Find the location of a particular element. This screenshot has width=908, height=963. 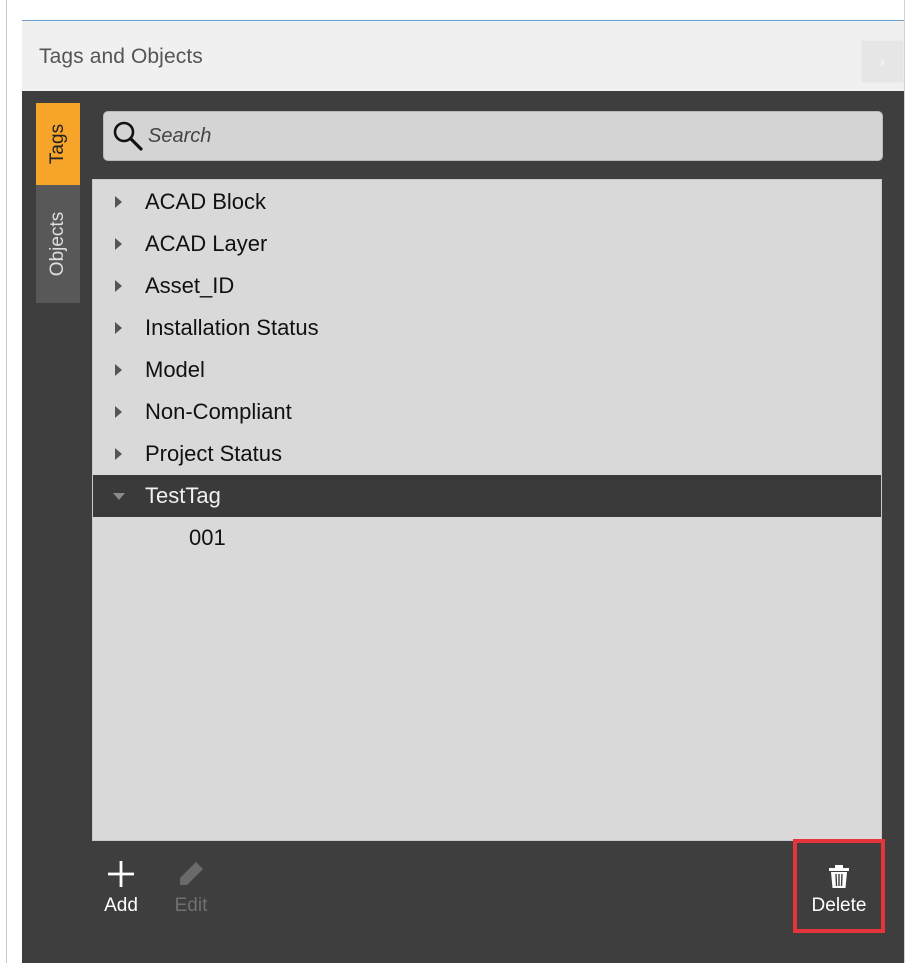

tree-item-label: ACAD Block is located at coordinates (206, 201).